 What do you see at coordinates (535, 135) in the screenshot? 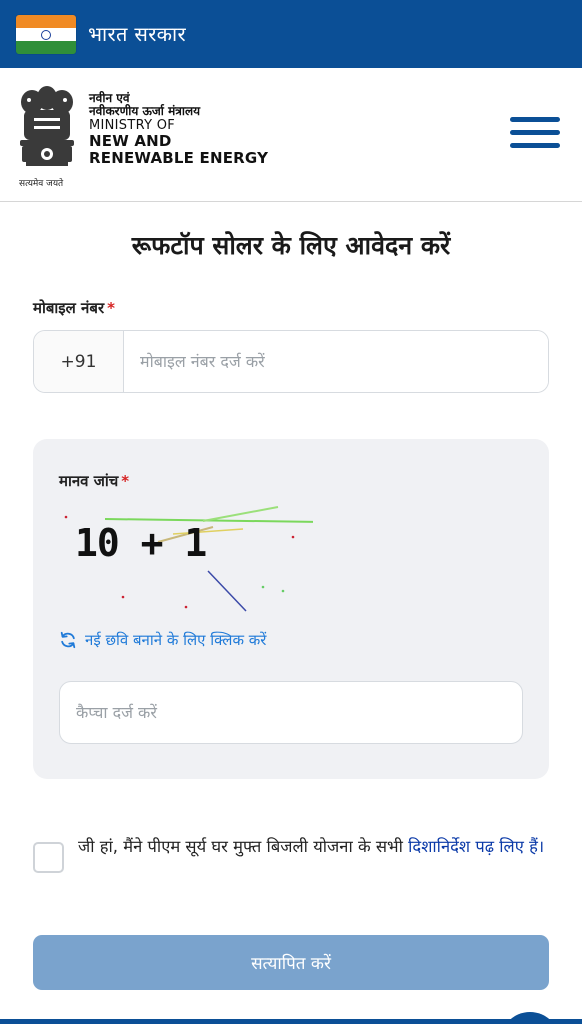
I see `hamburger-menu-button` at bounding box center [535, 135].